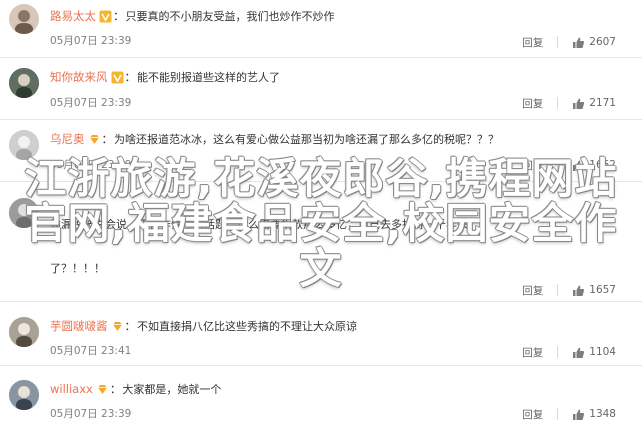  What do you see at coordinates (67, 139) in the screenshot?
I see `comment-username: 乌尼奥` at bounding box center [67, 139].